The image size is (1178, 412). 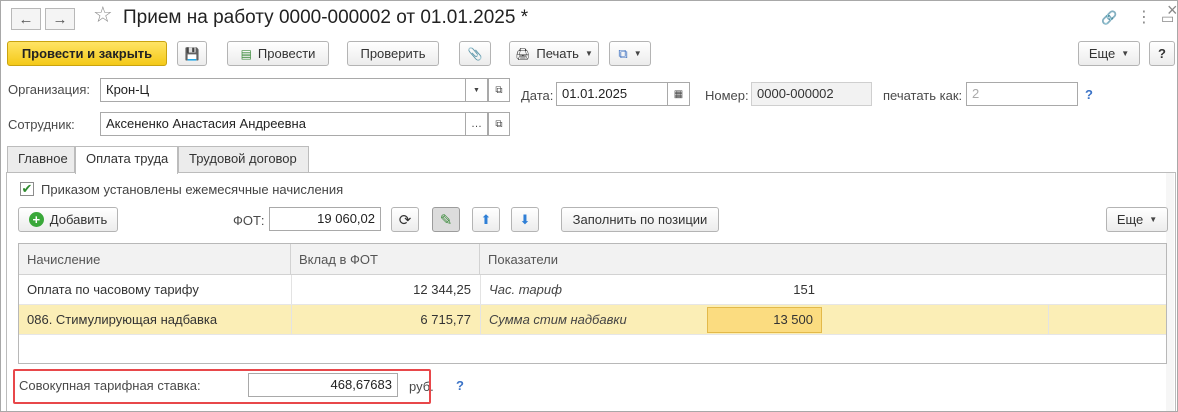 I want to click on refresh-icon: ⟳, so click(x=405, y=220).